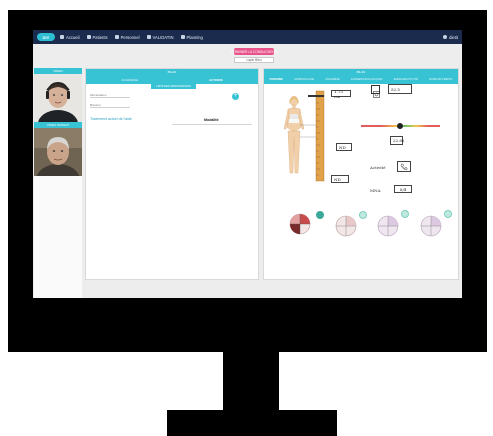  I want to click on scale-icon, so click(375, 91).